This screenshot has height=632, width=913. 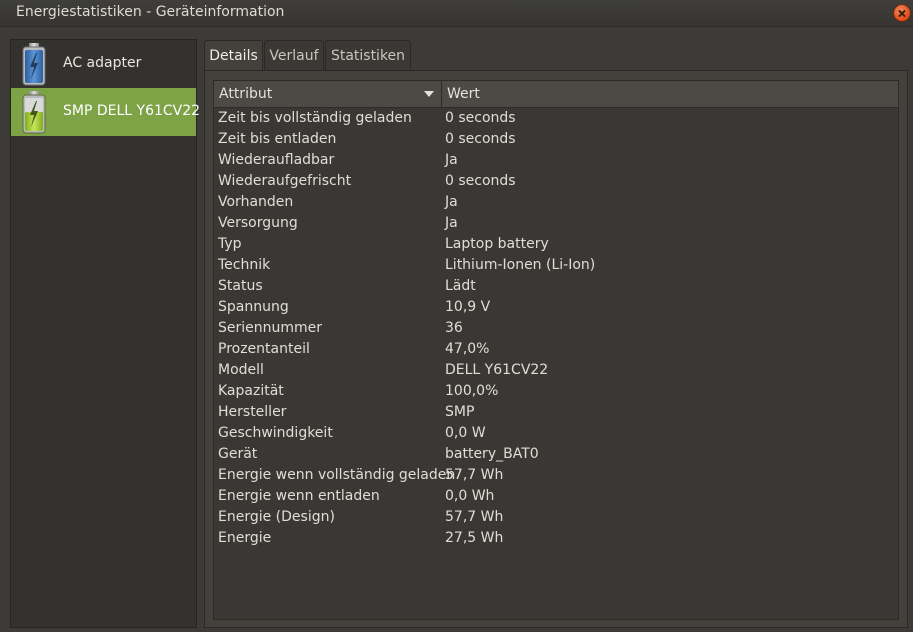 What do you see at coordinates (233, 55) in the screenshot?
I see `tab-details: Details` at bounding box center [233, 55].